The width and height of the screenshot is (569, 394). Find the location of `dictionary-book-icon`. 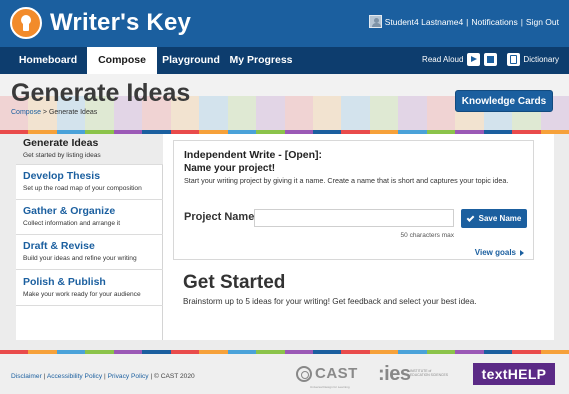

dictionary-book-icon is located at coordinates (514, 59).